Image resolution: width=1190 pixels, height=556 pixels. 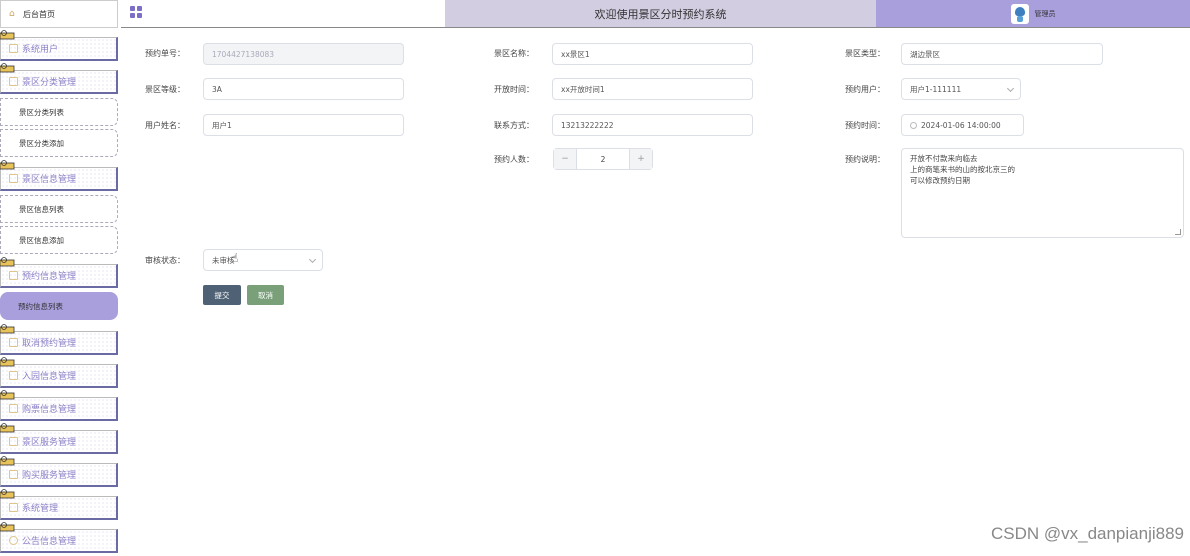 What do you see at coordinates (1033, 13) in the screenshot?
I see `user-menu: 管理员` at bounding box center [1033, 13].